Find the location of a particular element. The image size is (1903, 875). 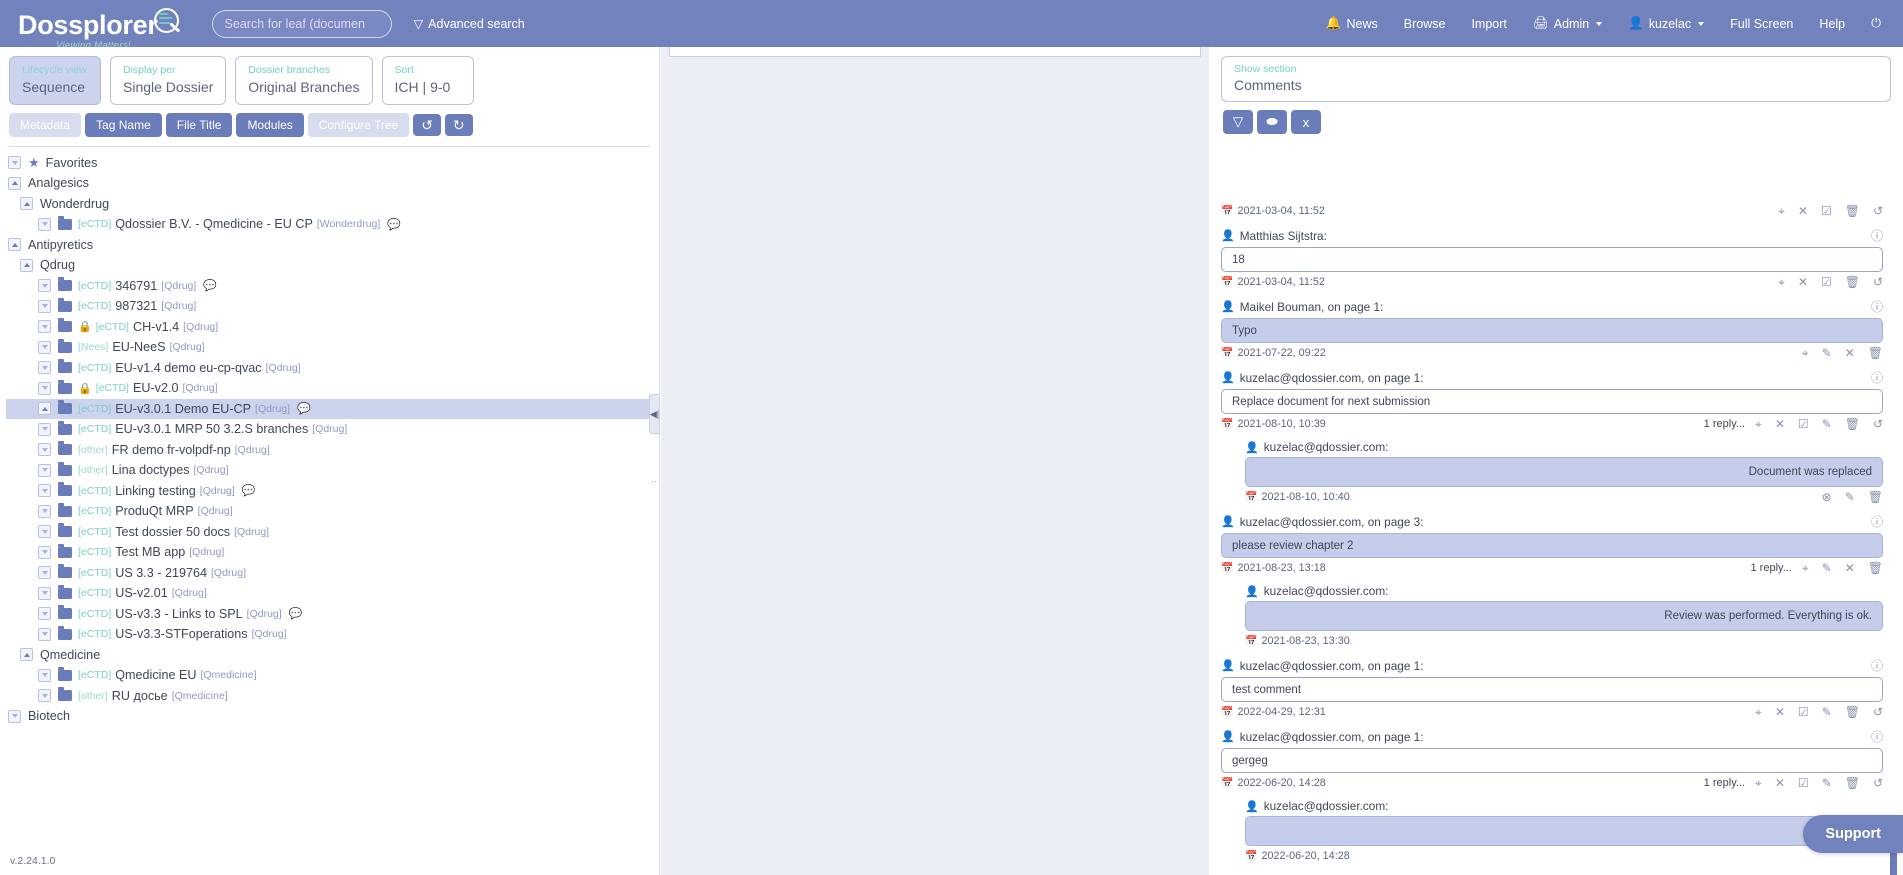

pencil-icon: ✎ is located at coordinates (1827, 783).